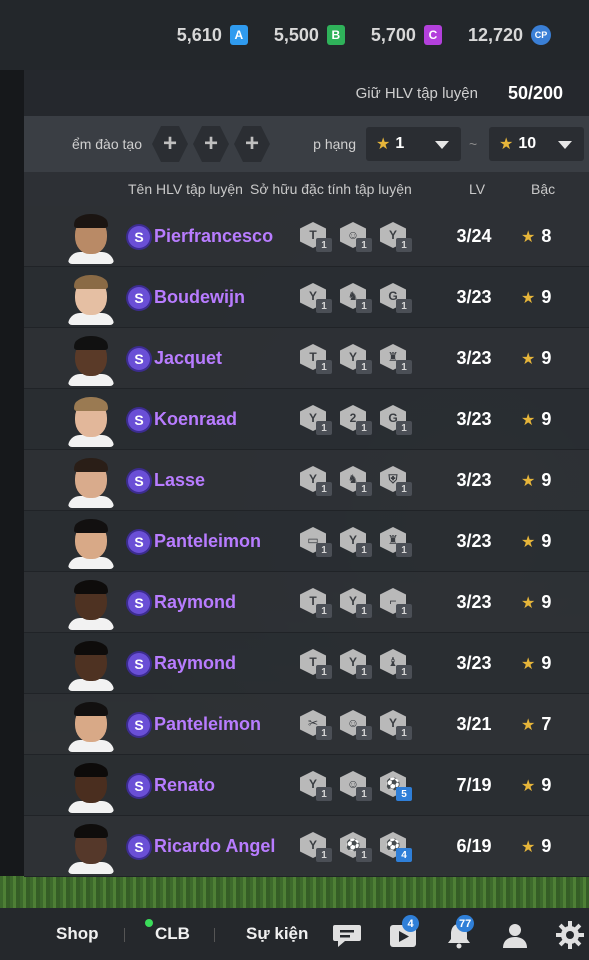 This screenshot has height=960, width=589. I want to click on coach-row: S Renato Y 1 ☺ 1 ⚽ 5 7/19 ★ 9, so click(306, 785).